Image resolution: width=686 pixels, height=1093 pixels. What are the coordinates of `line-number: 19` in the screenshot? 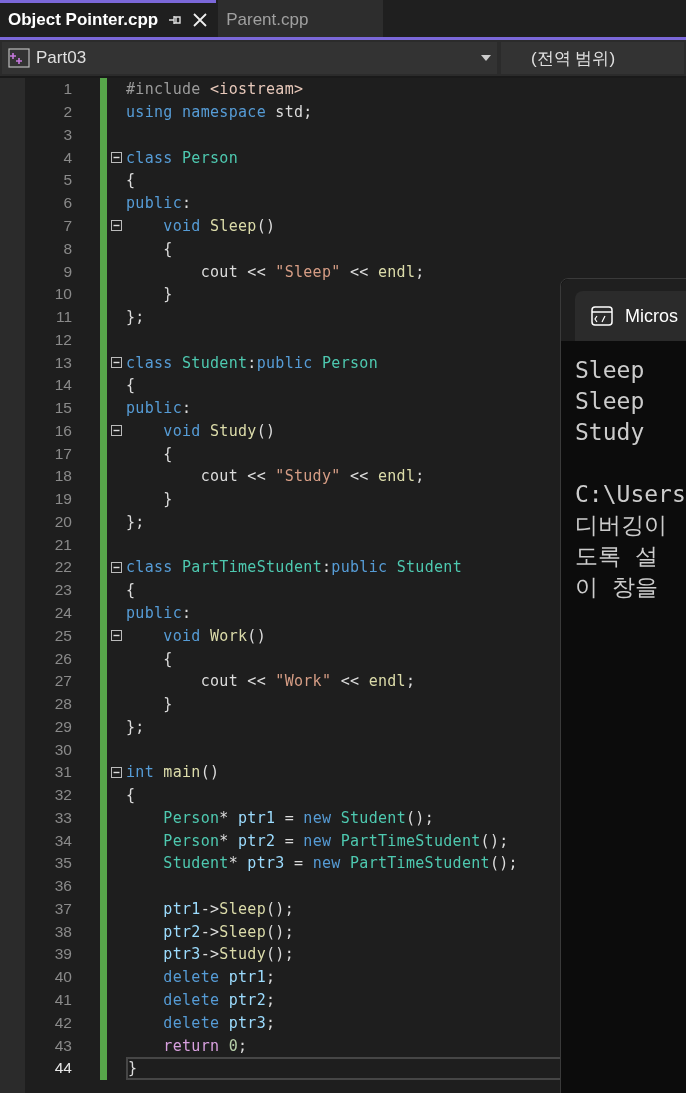 It's located at (62, 499).